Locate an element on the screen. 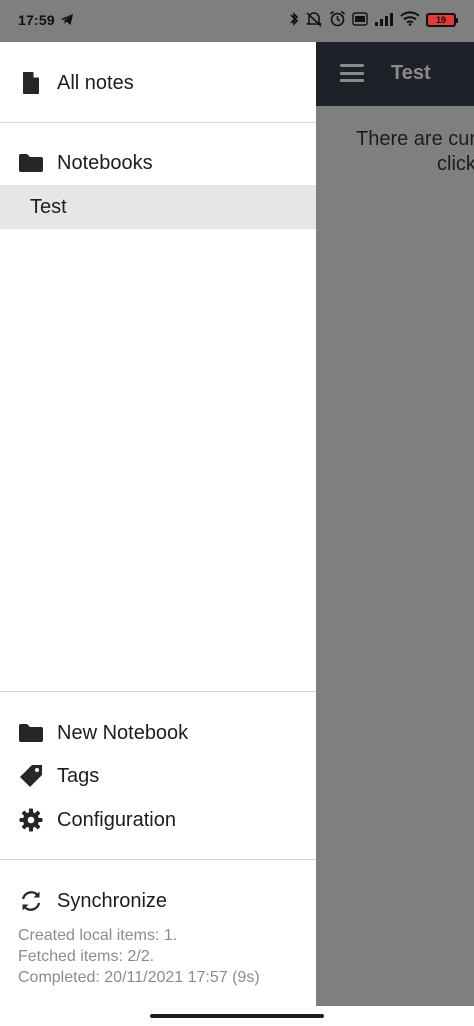  drawer-item-notebooks: Notebooks is located at coordinates (158, 163).